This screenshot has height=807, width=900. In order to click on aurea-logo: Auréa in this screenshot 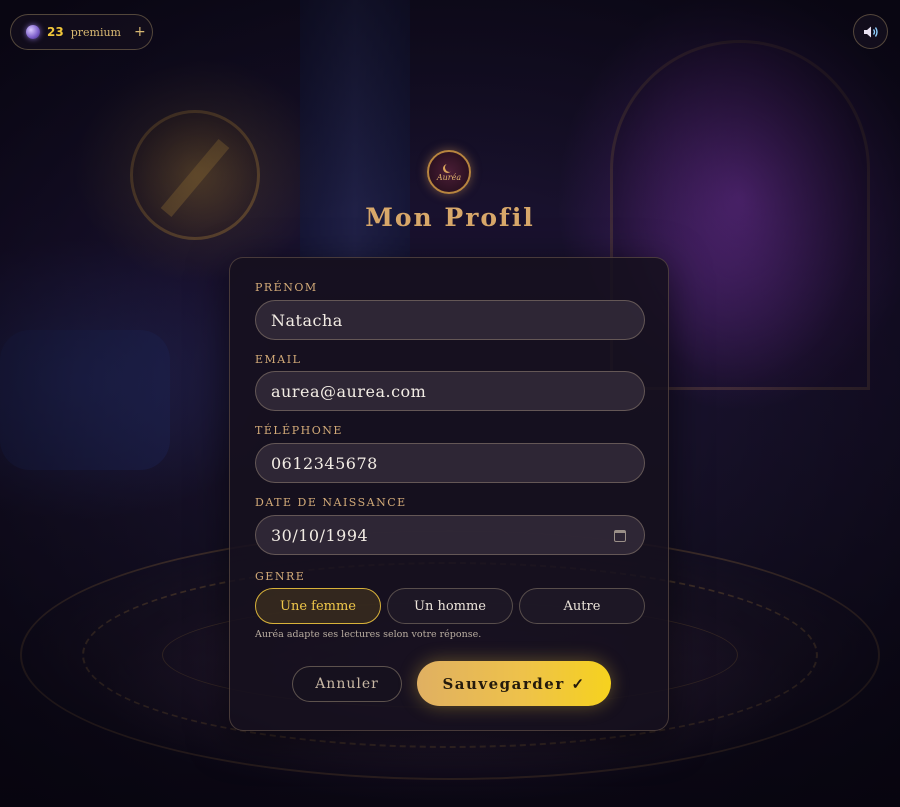, I will do `click(449, 172)`.